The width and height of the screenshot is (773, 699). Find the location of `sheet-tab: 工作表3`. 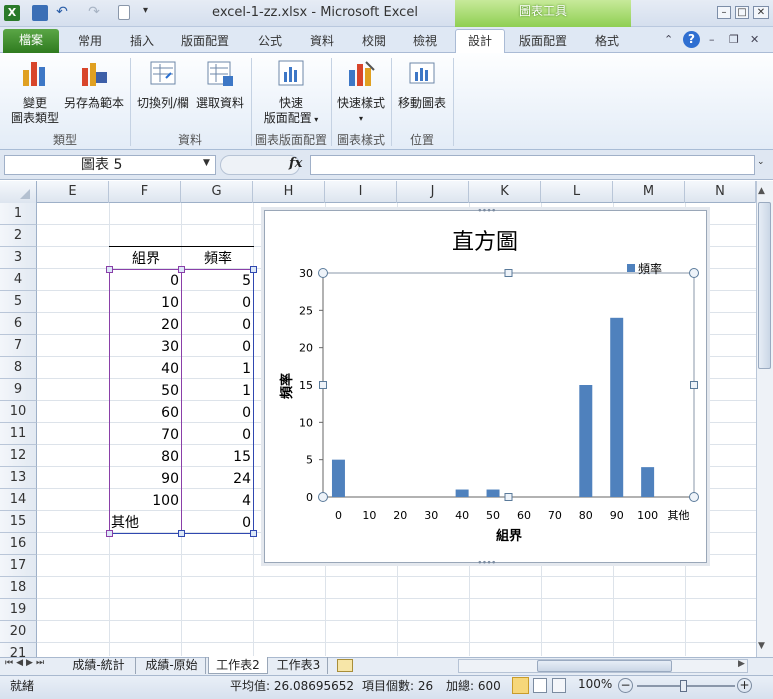

sheet-tab: 工作表3 is located at coordinates (299, 665).